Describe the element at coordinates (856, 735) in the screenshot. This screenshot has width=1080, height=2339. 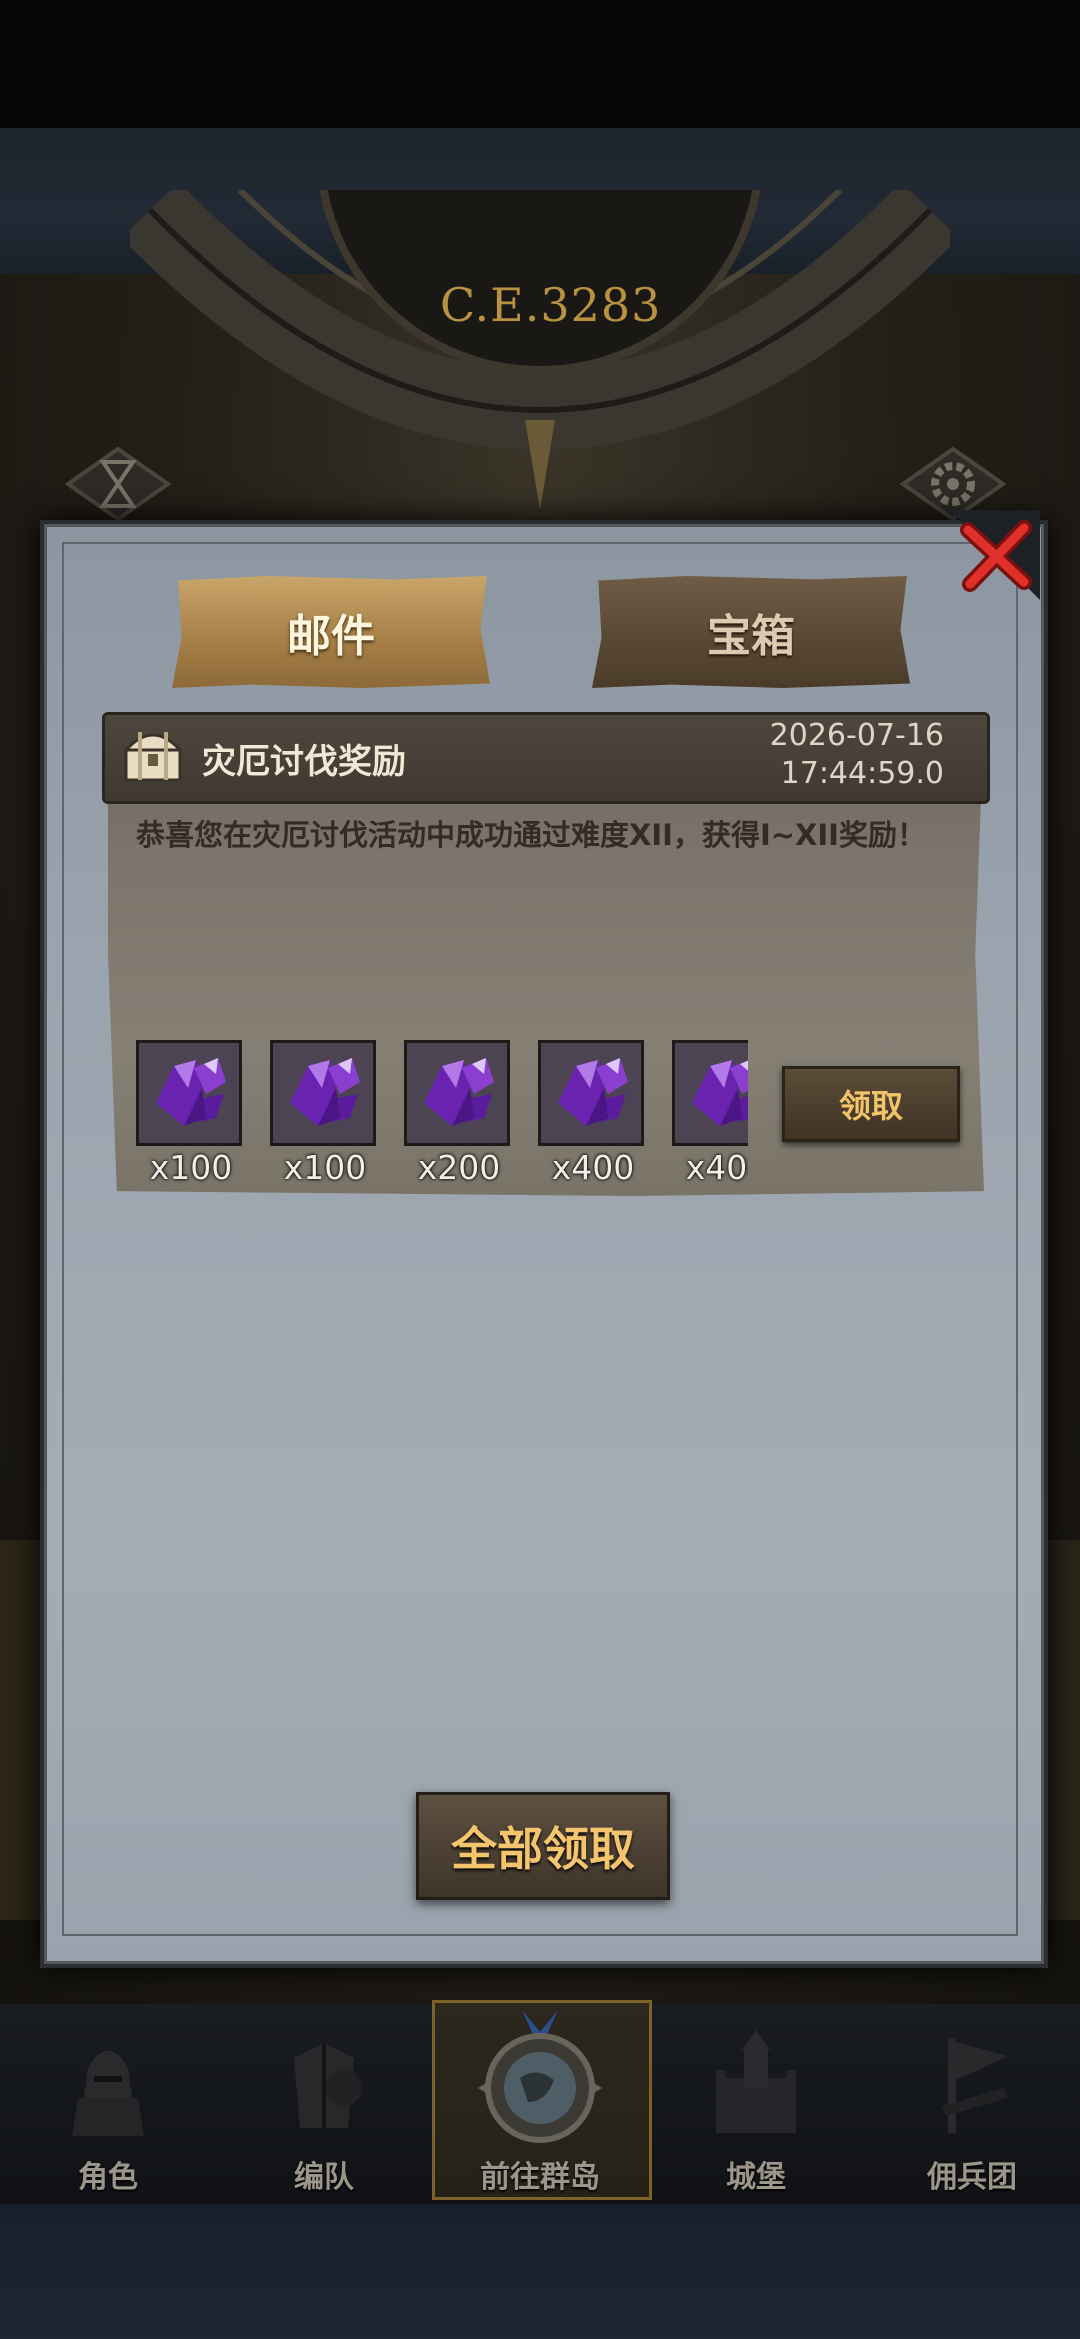
I see `mail-date: 2026-07-16` at that location.